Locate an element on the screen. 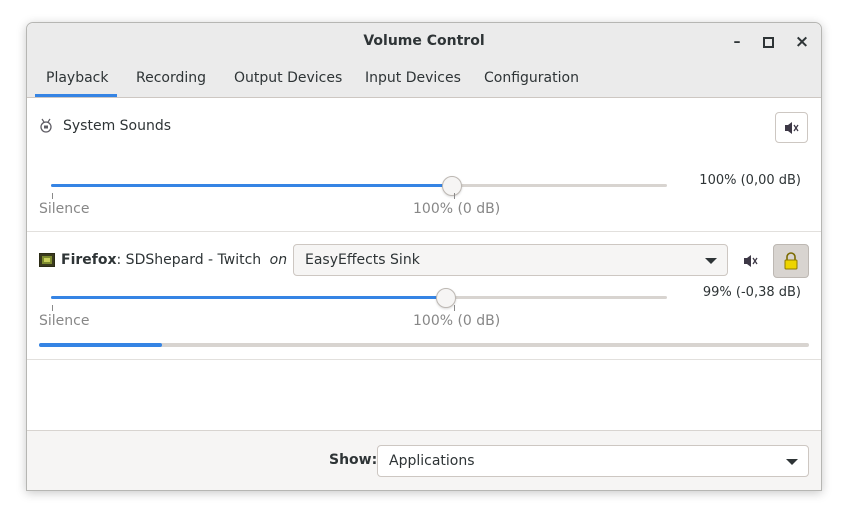 The image size is (846, 518). tab-configuration-label: Configuration is located at coordinates (531, 78).